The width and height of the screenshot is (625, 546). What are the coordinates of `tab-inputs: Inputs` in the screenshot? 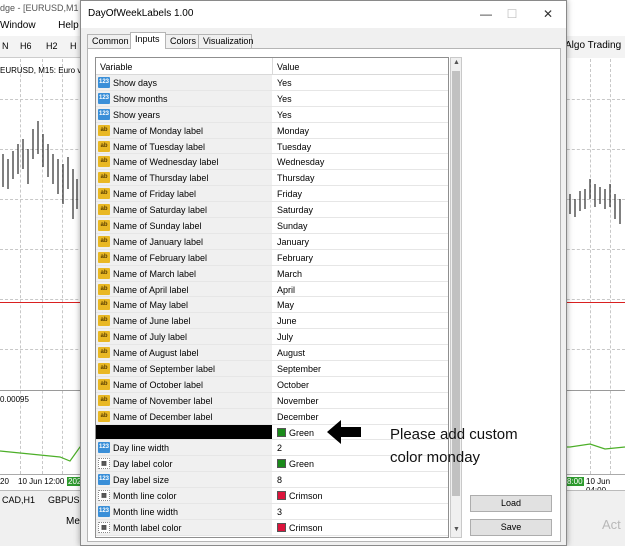 It's located at (148, 40).